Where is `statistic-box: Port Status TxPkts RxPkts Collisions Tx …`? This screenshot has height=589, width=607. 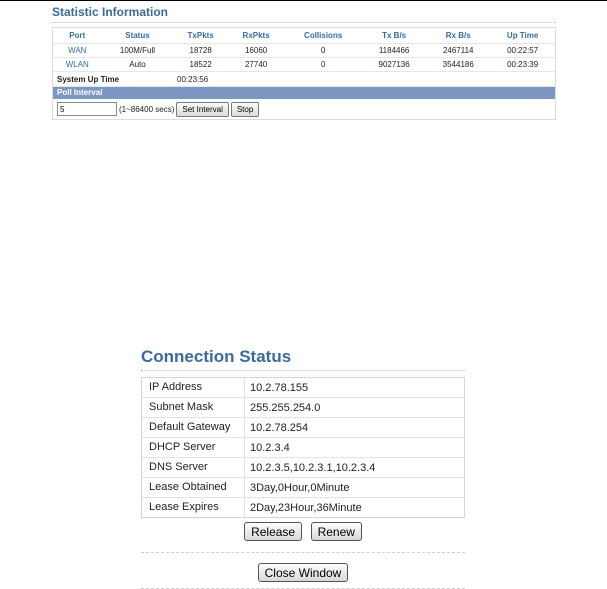
statistic-box: Port Status TxPkts RxPkts Collisions Tx … is located at coordinates (304, 73).